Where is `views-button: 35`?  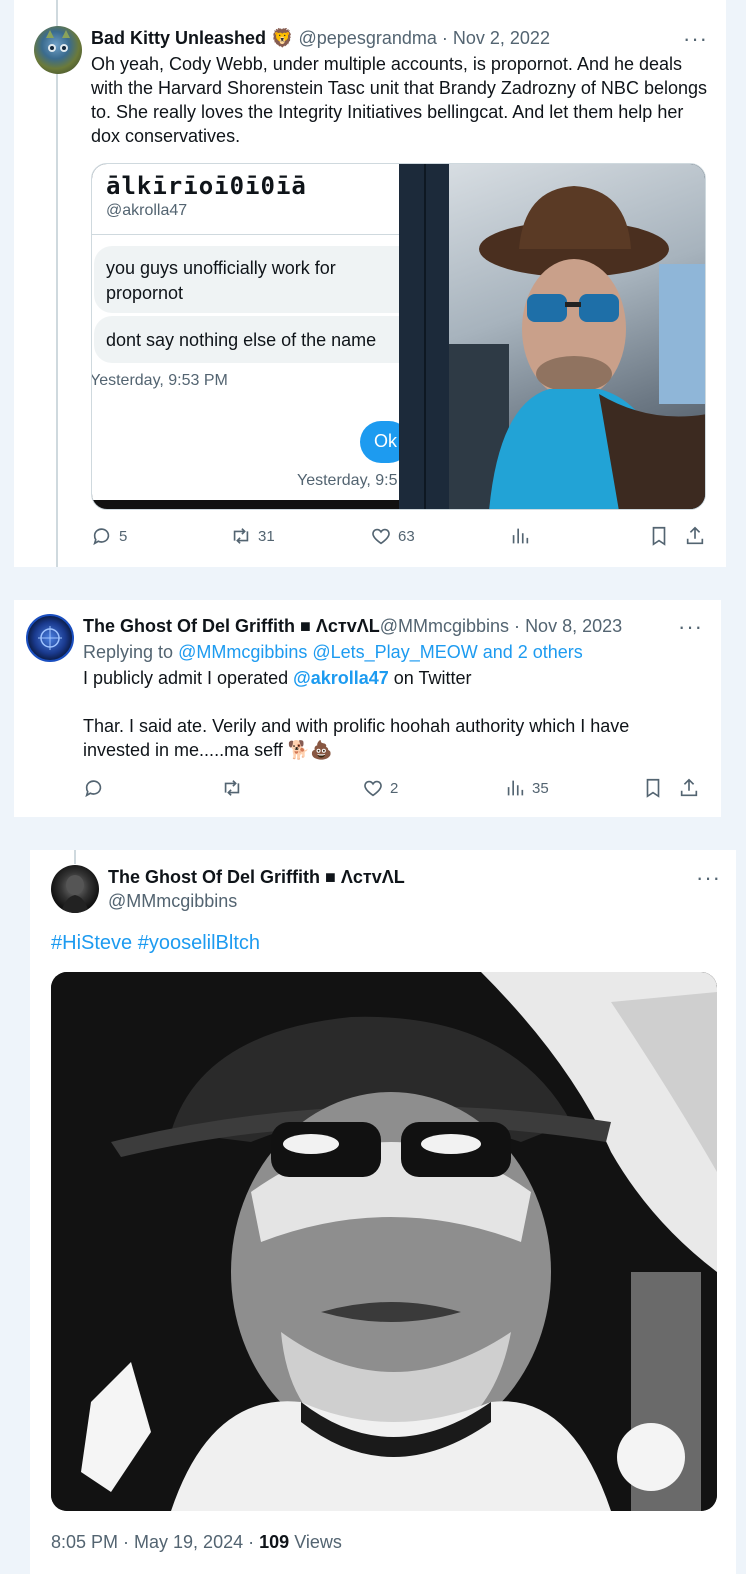
views-button: 35 is located at coordinates (526, 788).